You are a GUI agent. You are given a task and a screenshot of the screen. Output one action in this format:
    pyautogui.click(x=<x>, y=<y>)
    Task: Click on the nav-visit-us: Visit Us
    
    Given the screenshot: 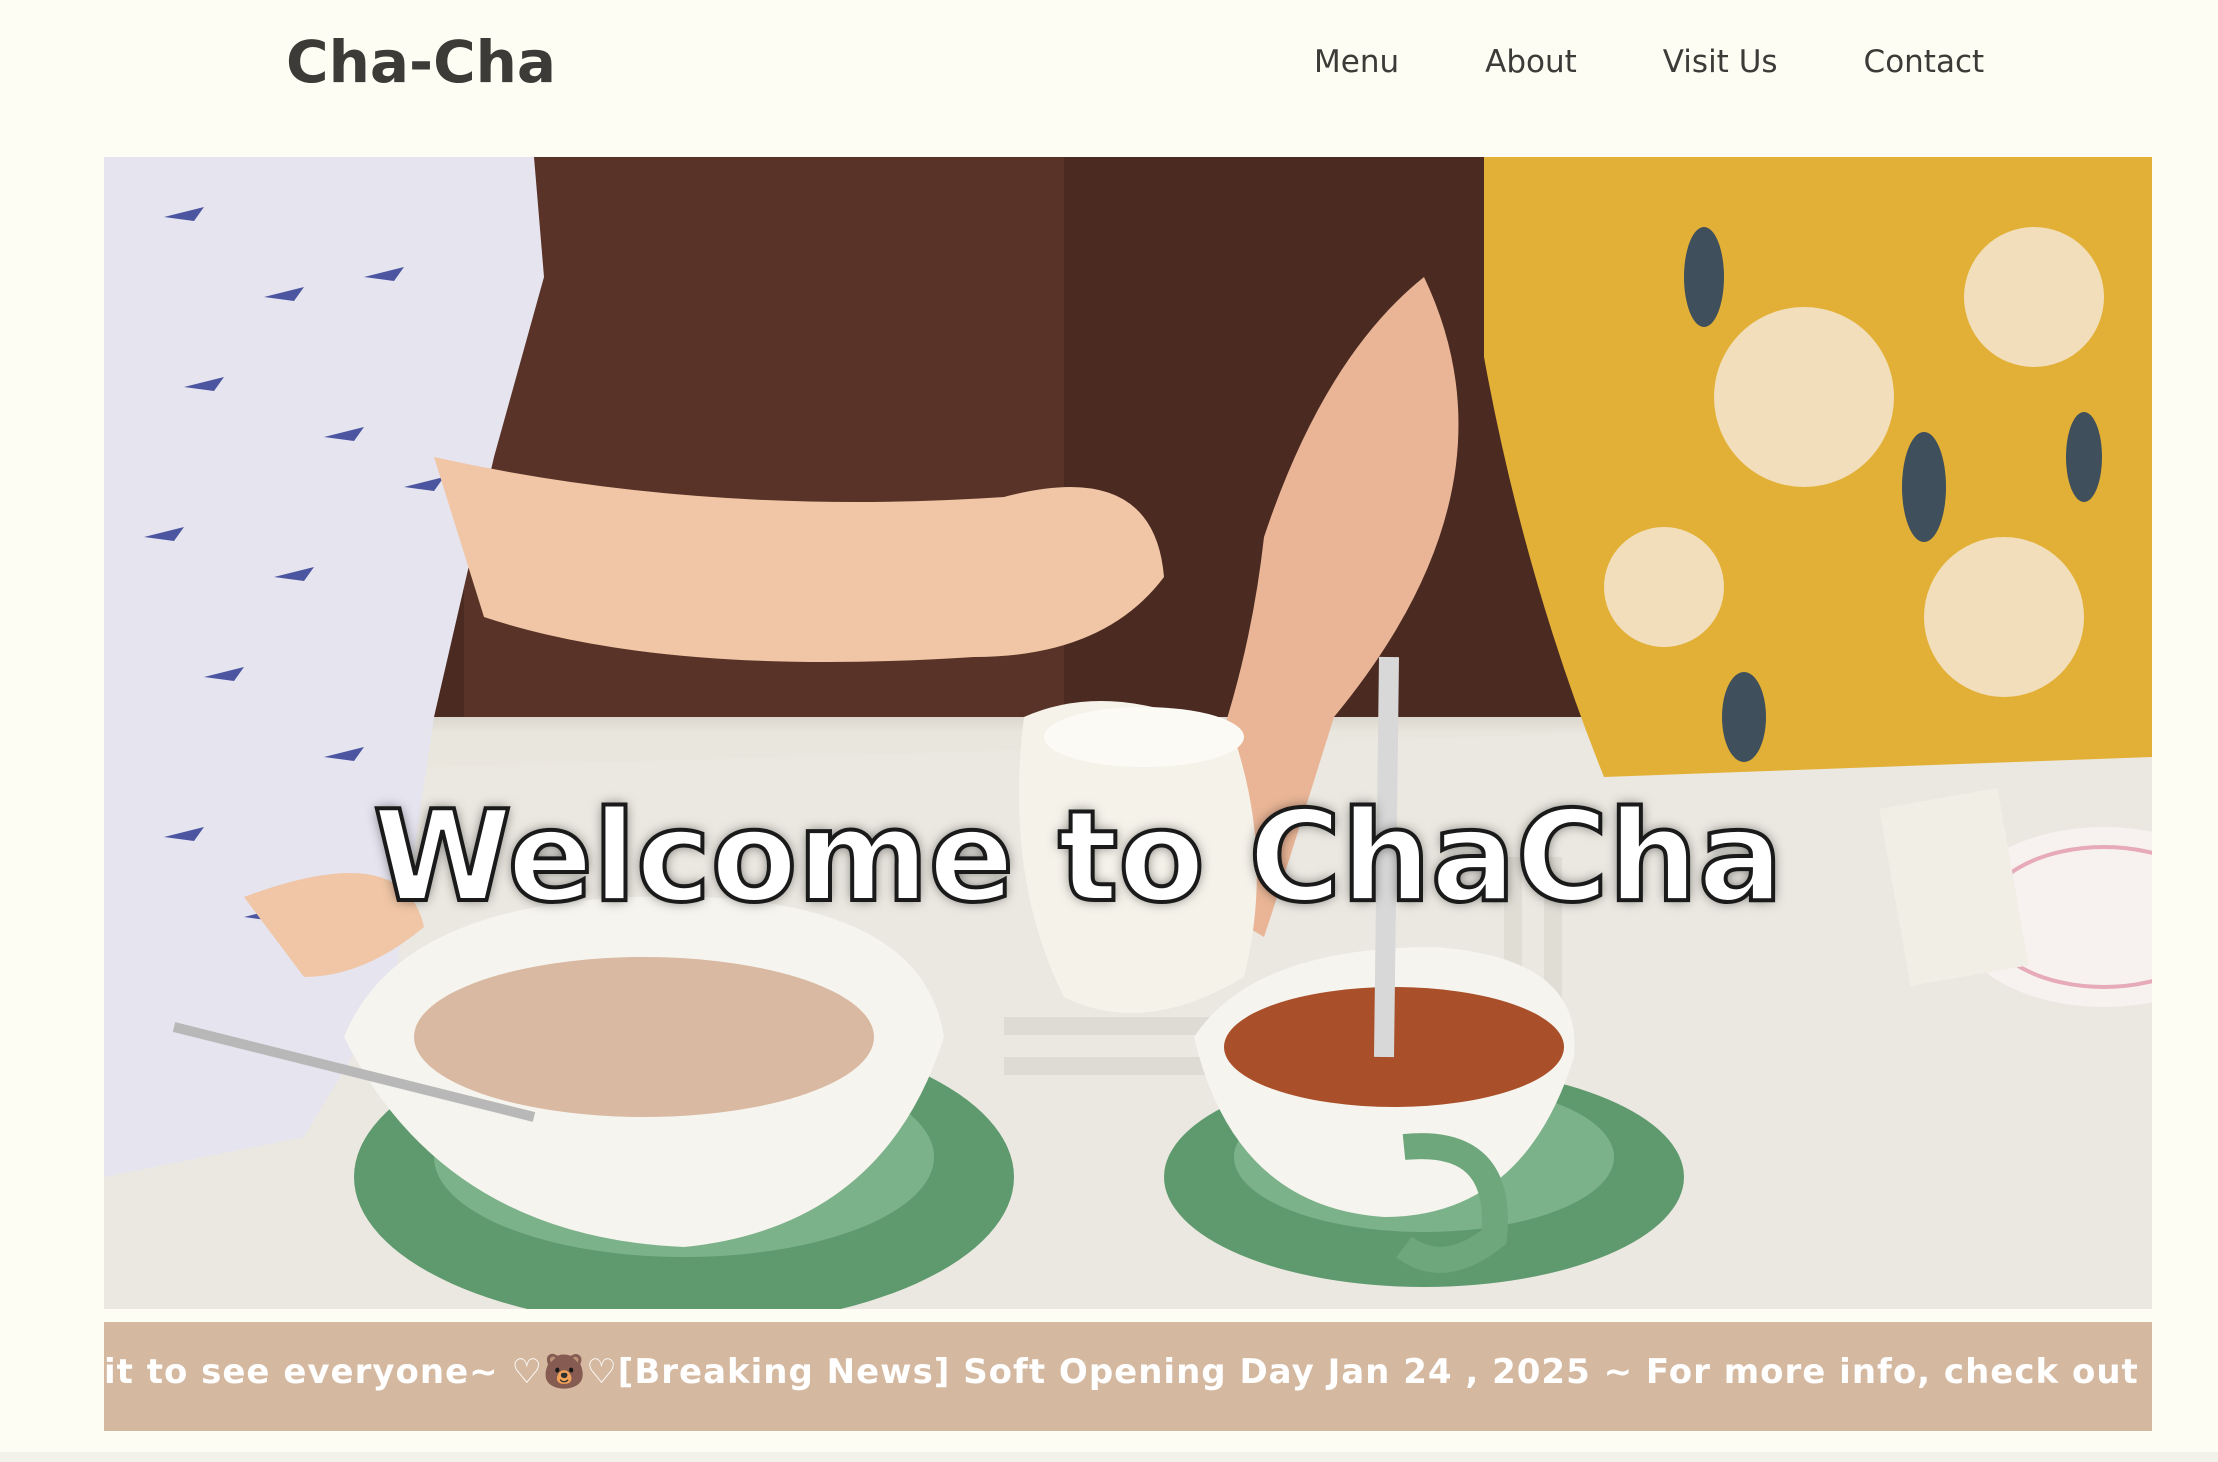 What is the action you would take?
    pyautogui.click(x=1720, y=62)
    